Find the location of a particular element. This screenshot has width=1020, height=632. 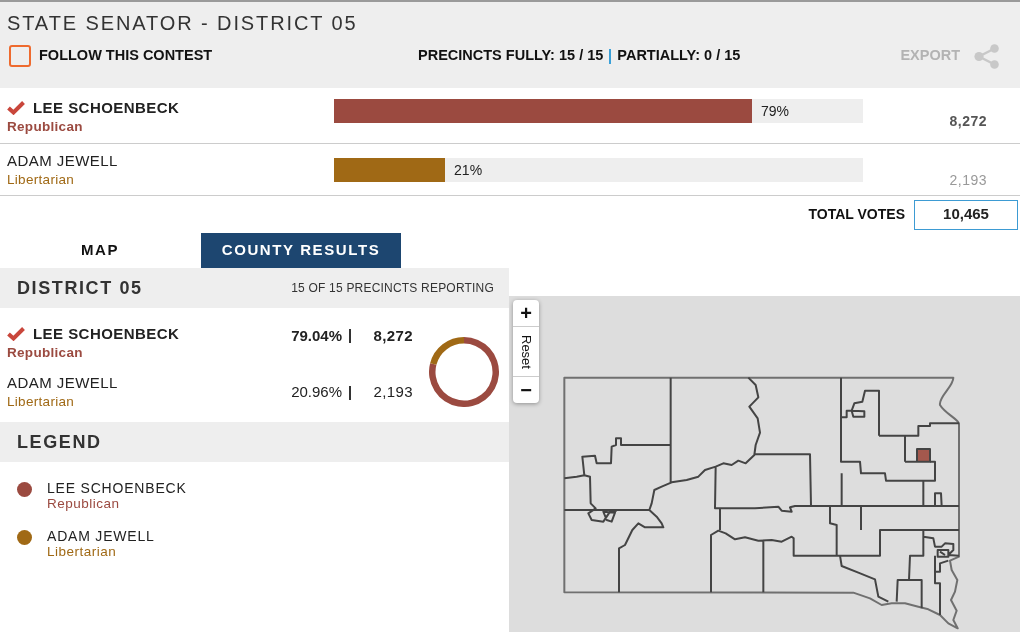

share-icon is located at coordinates (987, 56).